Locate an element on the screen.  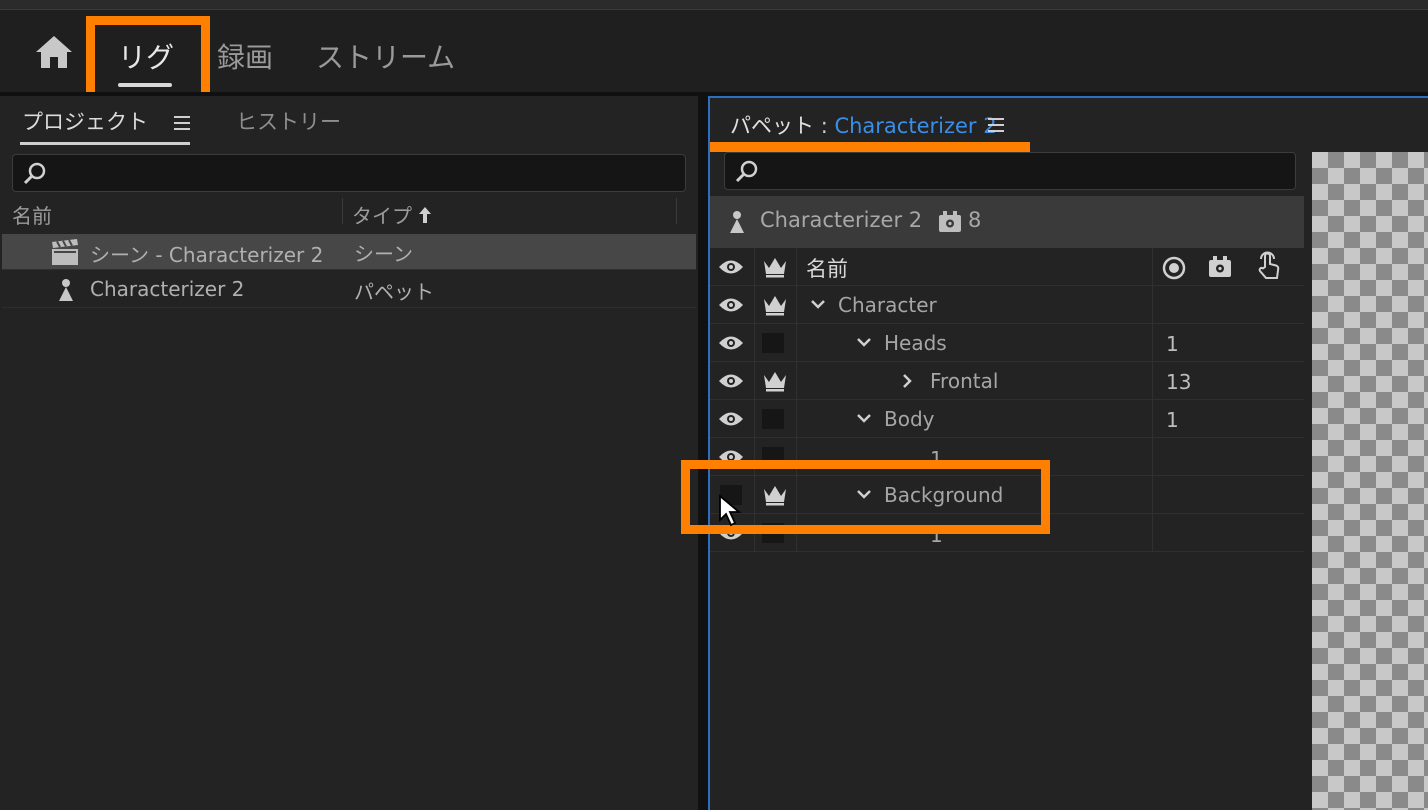
home-icon is located at coordinates (54, 52).